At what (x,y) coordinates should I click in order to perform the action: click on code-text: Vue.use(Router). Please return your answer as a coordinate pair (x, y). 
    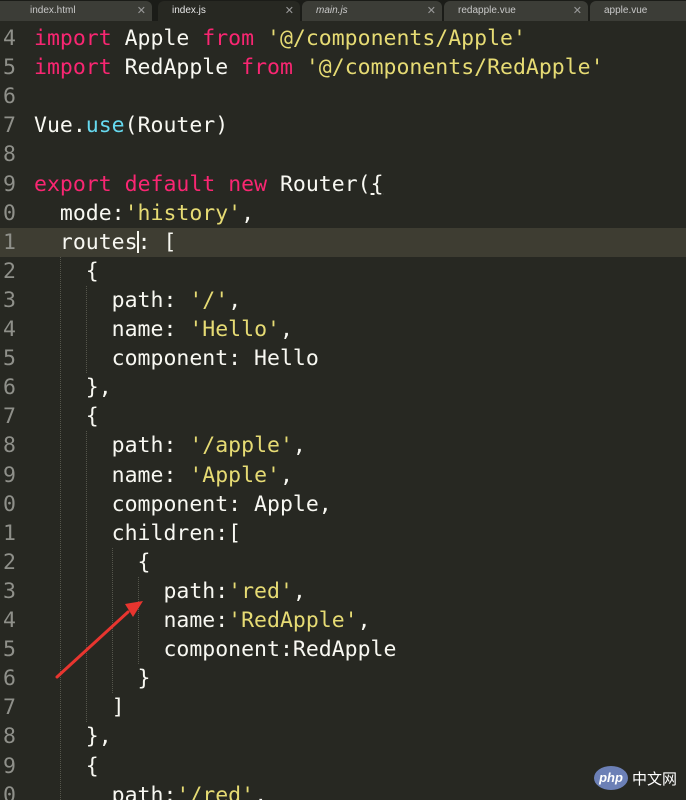
    Looking at the image, I should click on (131, 125).